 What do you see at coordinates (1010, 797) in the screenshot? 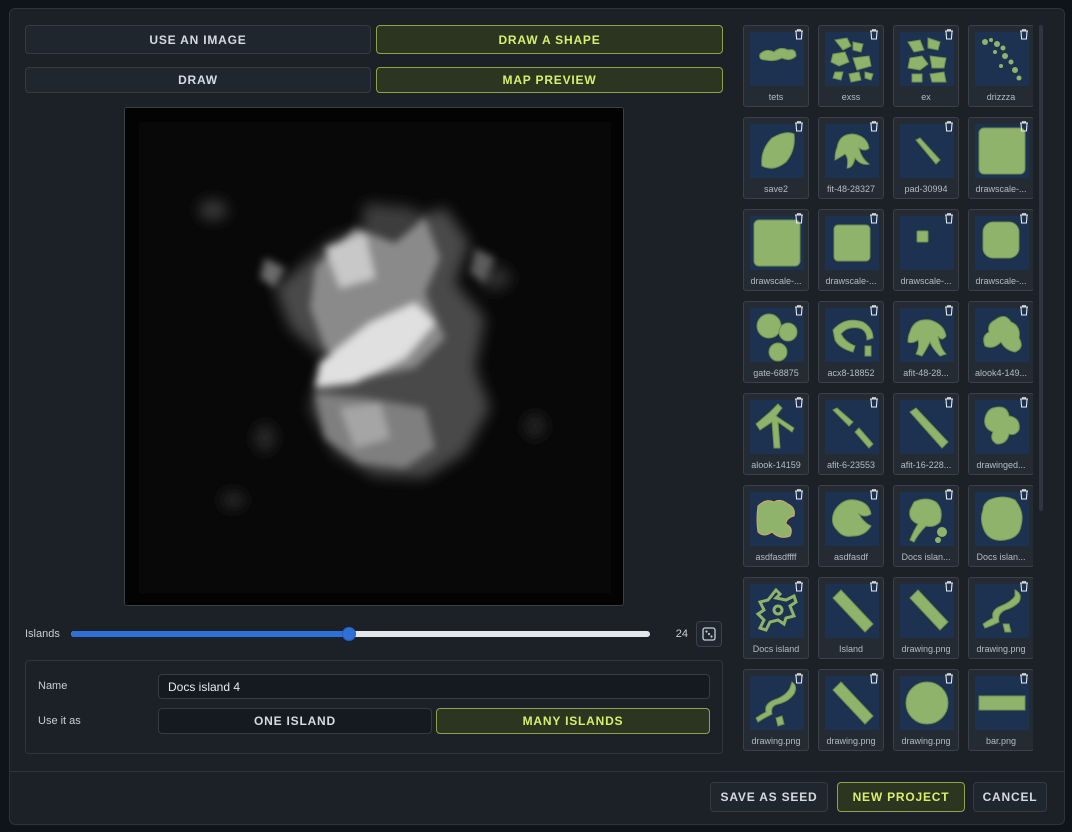
I see `cancel-button: CANCEL` at bounding box center [1010, 797].